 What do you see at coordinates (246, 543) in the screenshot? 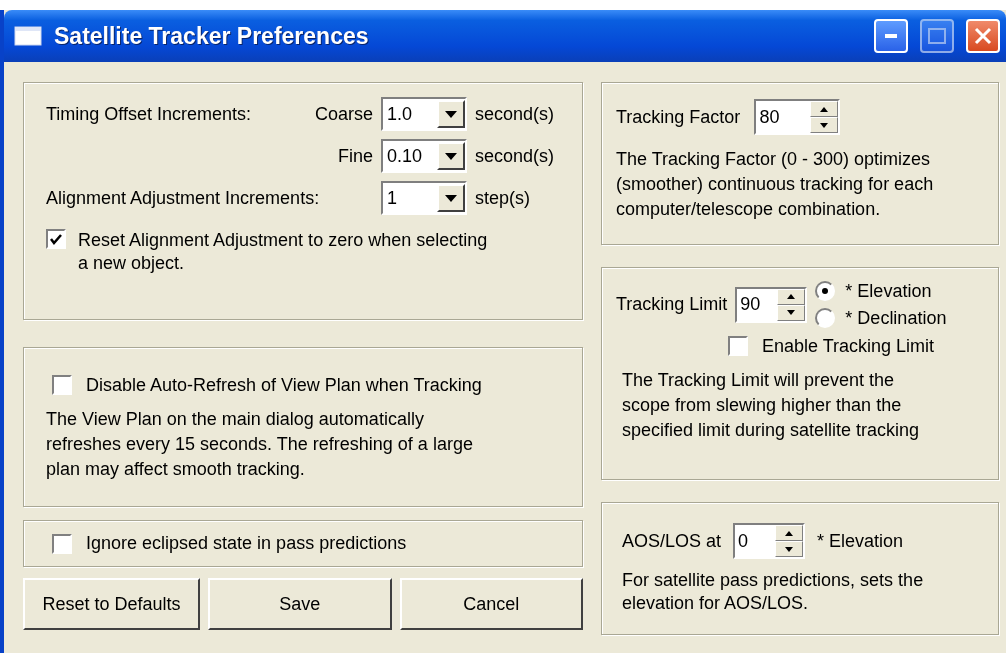
I see `checkbox-label: Ignore eclipsed state in pass predictions` at bounding box center [246, 543].